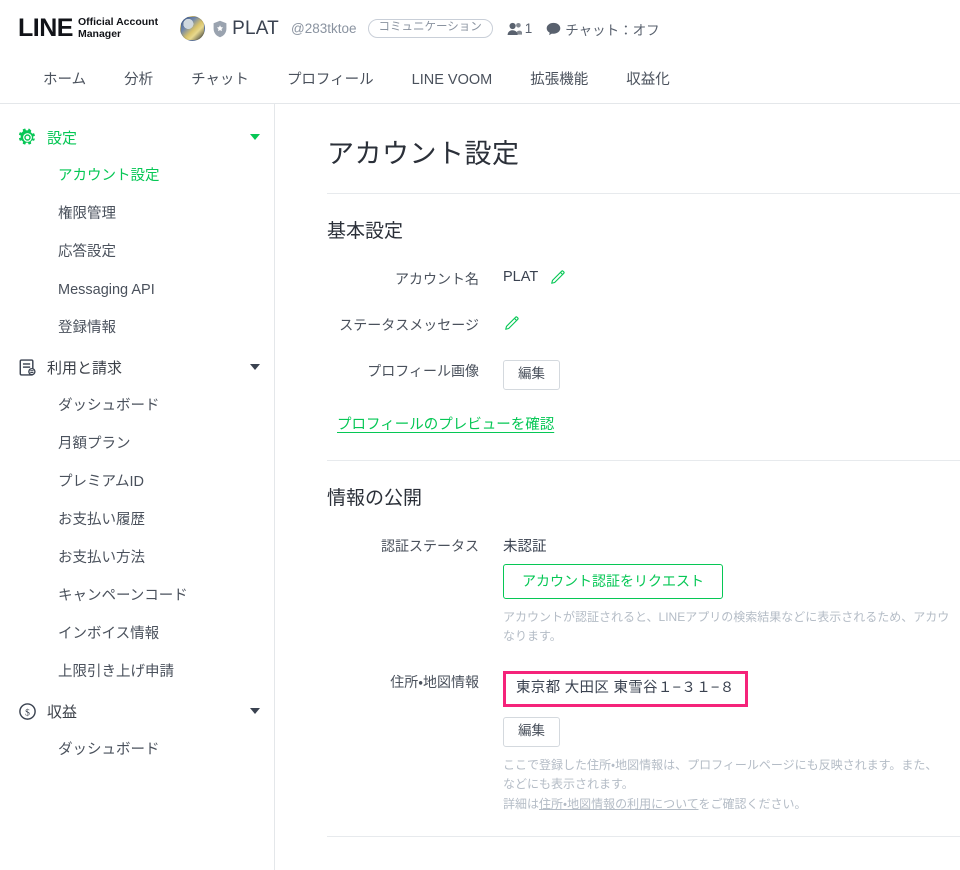 Image resolution: width=960 pixels, height=870 pixels. Describe the element at coordinates (330, 80) in the screenshot. I see `tab-profile: プロフィール` at that location.